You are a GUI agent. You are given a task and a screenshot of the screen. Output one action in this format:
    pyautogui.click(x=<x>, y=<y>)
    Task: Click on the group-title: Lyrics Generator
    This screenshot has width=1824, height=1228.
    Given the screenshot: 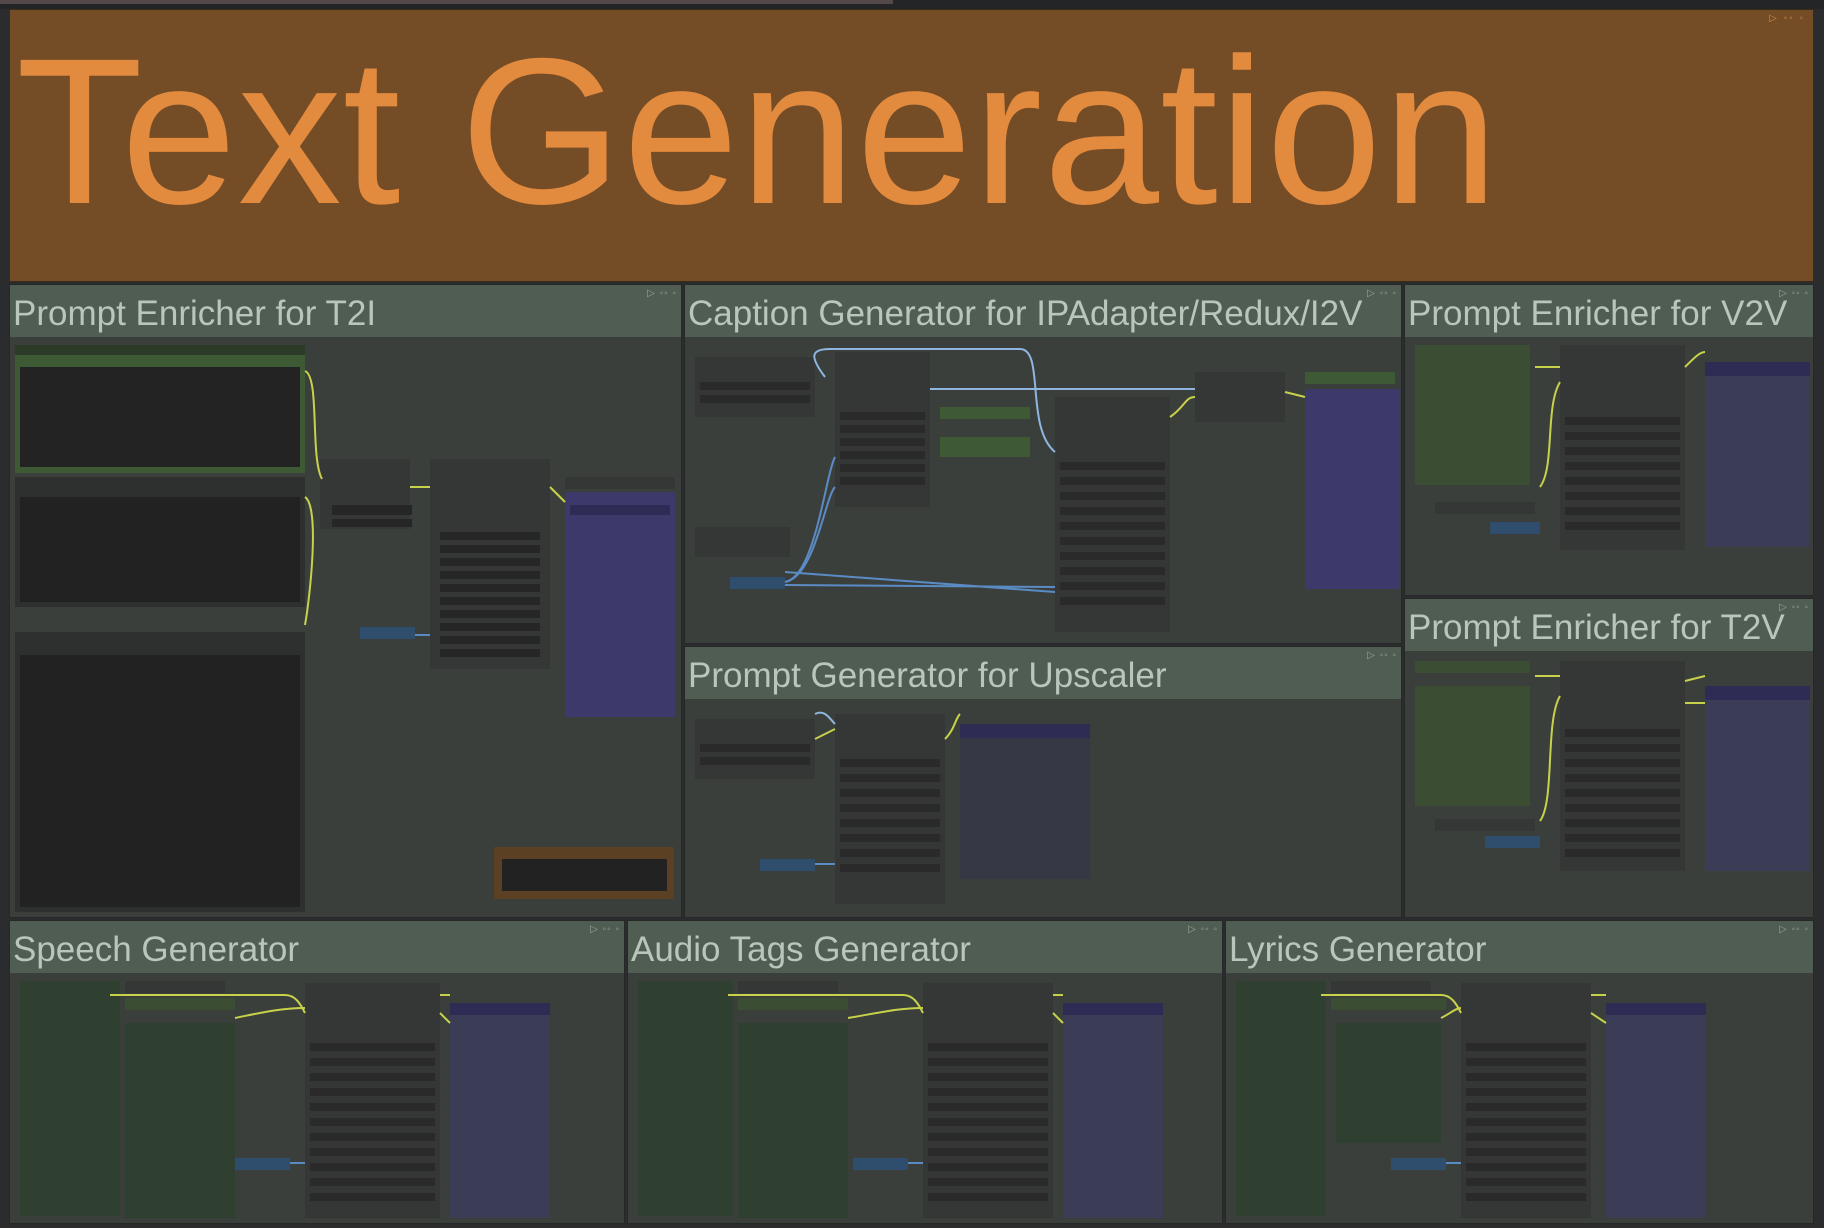 What is the action you would take?
    pyautogui.click(x=1358, y=949)
    